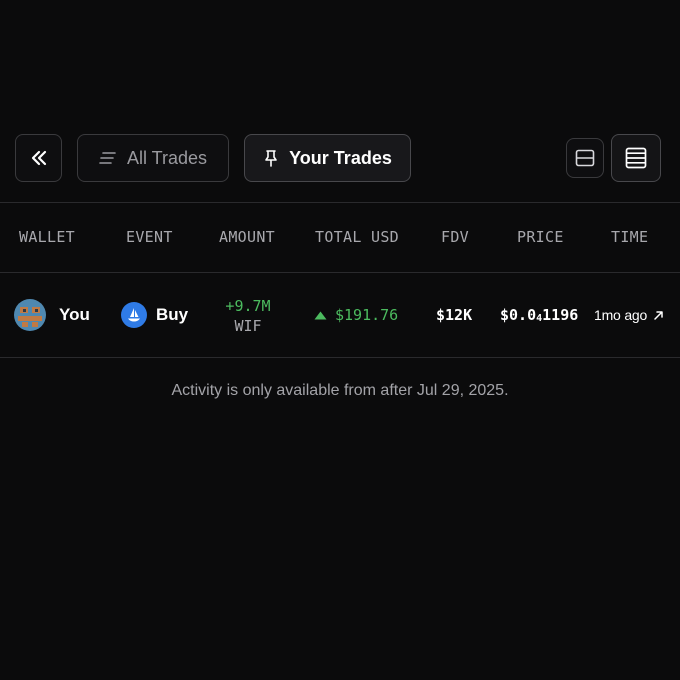 This screenshot has width=680, height=680. Describe the element at coordinates (658, 315) in the screenshot. I see `arrow-up-right-icon` at that location.